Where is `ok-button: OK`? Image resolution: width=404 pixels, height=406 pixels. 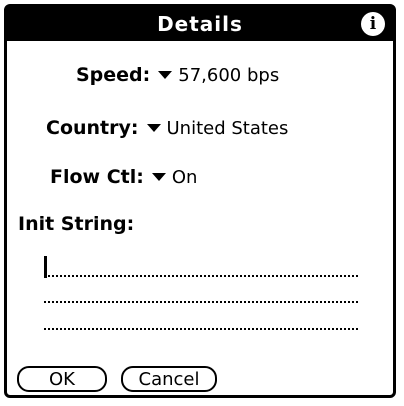
ok-button: OK is located at coordinates (62, 379).